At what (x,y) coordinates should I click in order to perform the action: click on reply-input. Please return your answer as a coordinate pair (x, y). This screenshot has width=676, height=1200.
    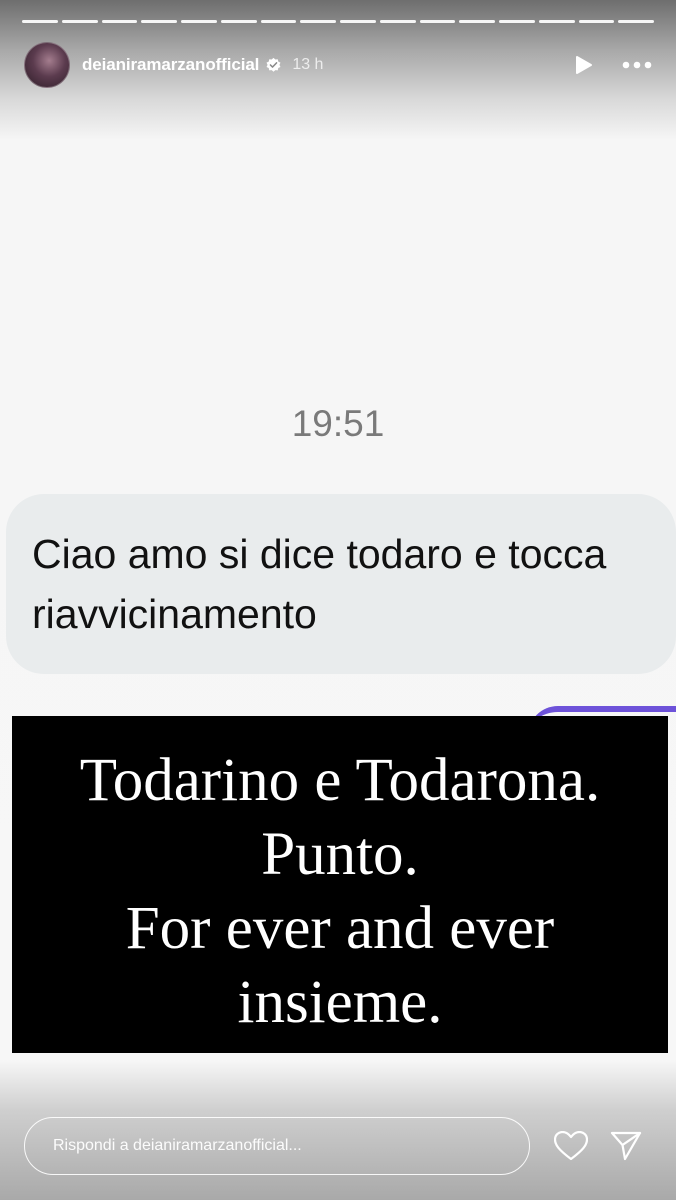
    Looking at the image, I should click on (277, 1146).